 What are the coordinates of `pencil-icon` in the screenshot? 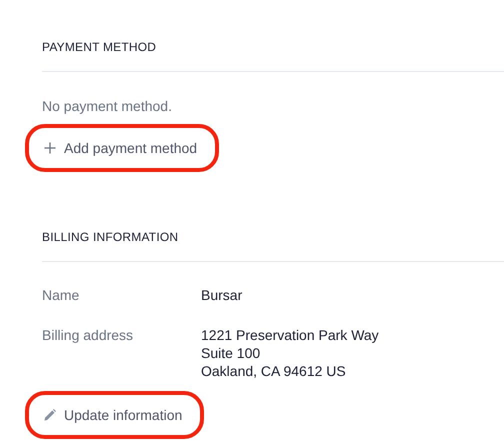 It's located at (50, 415).